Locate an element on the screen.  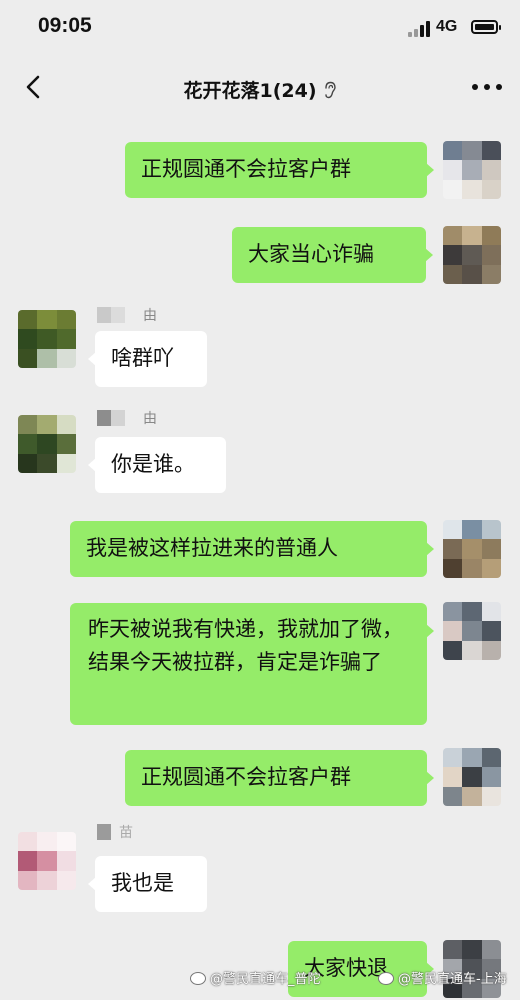
watermark-left: @警民直通车_普陀 is located at coordinates (255, 977).